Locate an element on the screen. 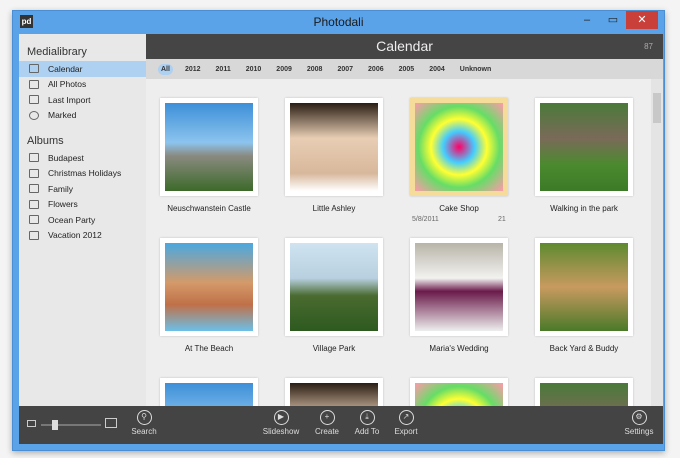  search-icon: ⚲ is located at coordinates (144, 417).